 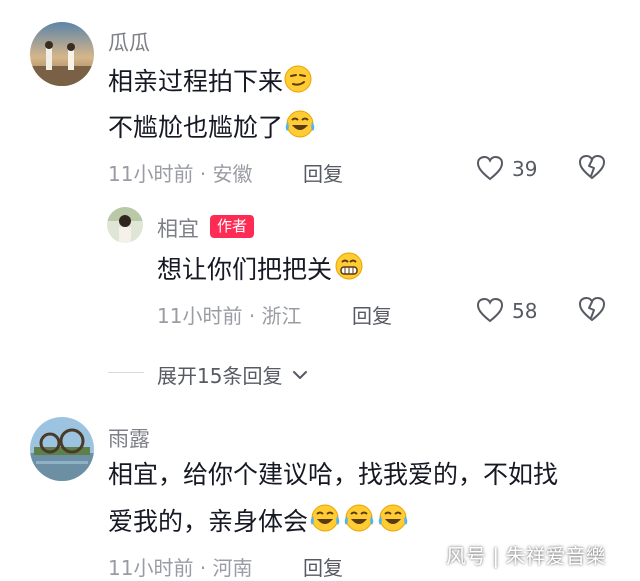 I want to click on comment-text-line: 相宜，给你个建议哈，找我爱的，不如找, so click(x=333, y=474).